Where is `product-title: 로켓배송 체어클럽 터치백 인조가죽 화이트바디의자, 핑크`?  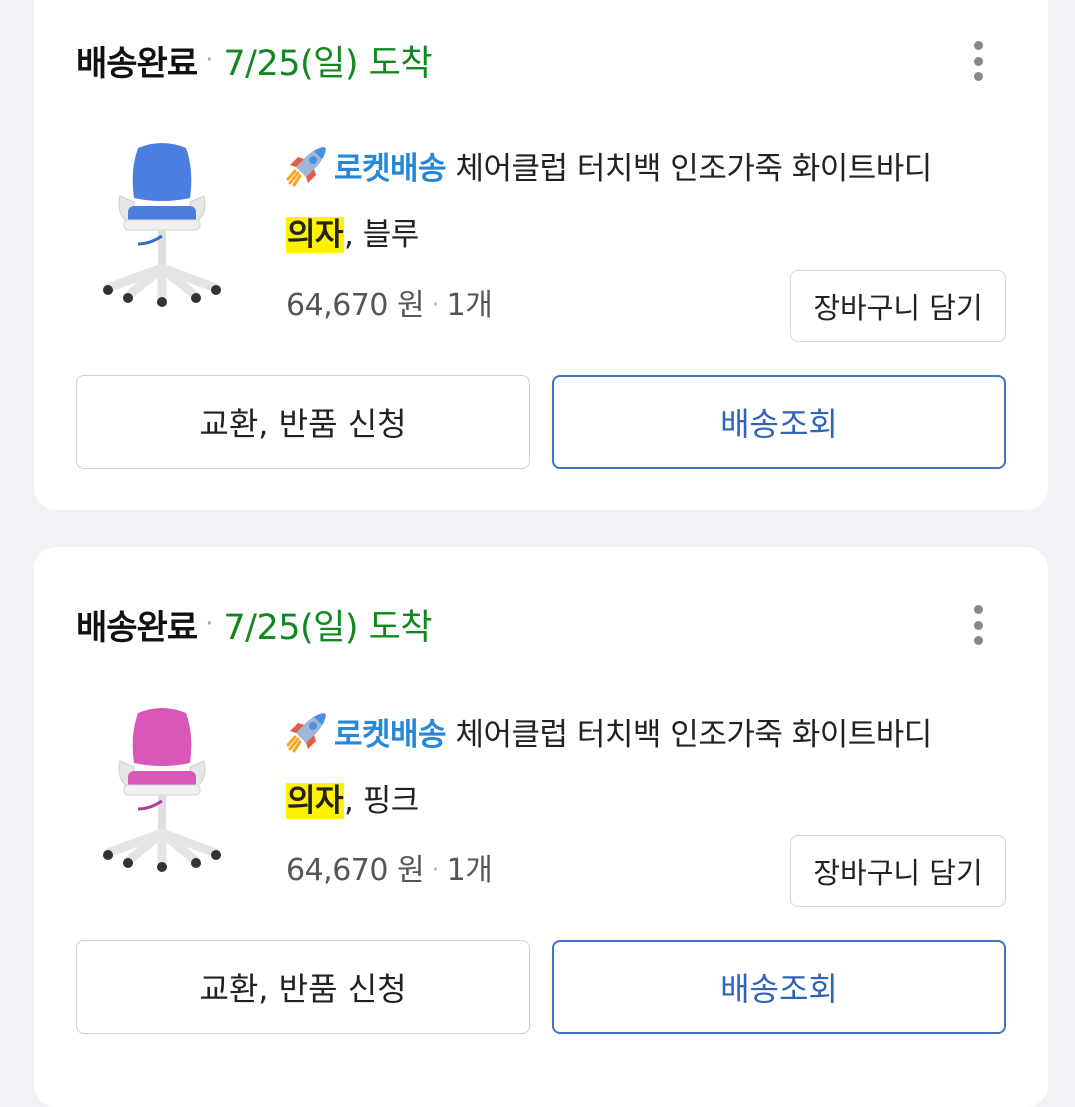
product-title: 로켓배송 체어클럽 터치백 인조가죽 화이트바디의자, 핑크 is located at coordinates (646, 768).